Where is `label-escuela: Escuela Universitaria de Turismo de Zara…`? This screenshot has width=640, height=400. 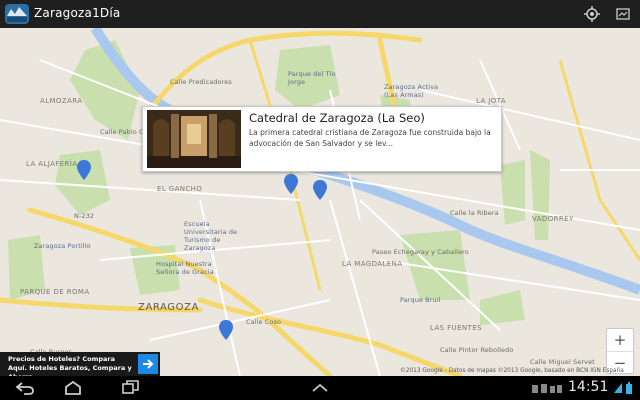
label-escuela: Escuela Universitaria de Turismo de Zara… is located at coordinates (211, 236).